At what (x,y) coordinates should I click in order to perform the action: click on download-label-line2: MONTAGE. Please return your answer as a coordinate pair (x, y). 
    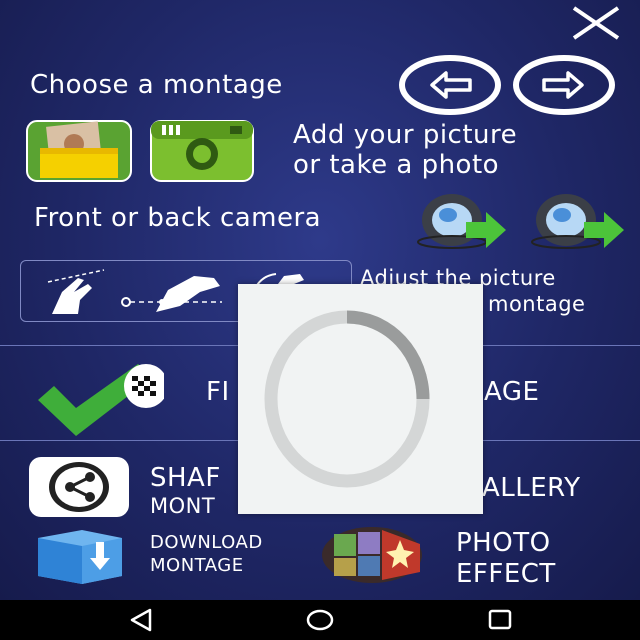
    Looking at the image, I should click on (197, 565).